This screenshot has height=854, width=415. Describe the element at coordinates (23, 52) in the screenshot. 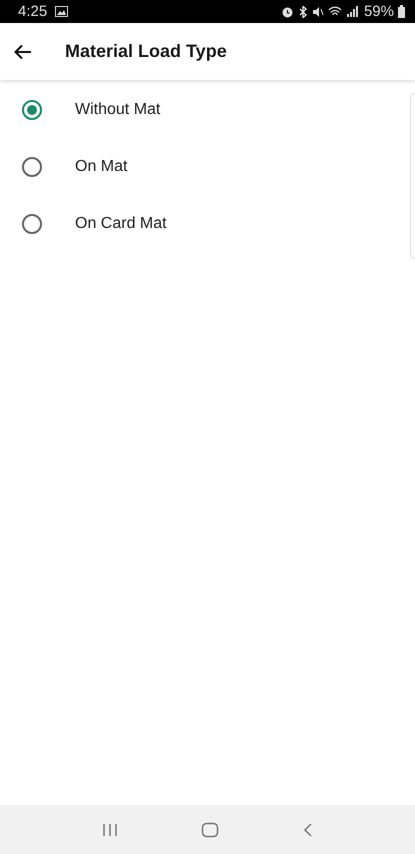

I see `back-arrow-icon` at that location.